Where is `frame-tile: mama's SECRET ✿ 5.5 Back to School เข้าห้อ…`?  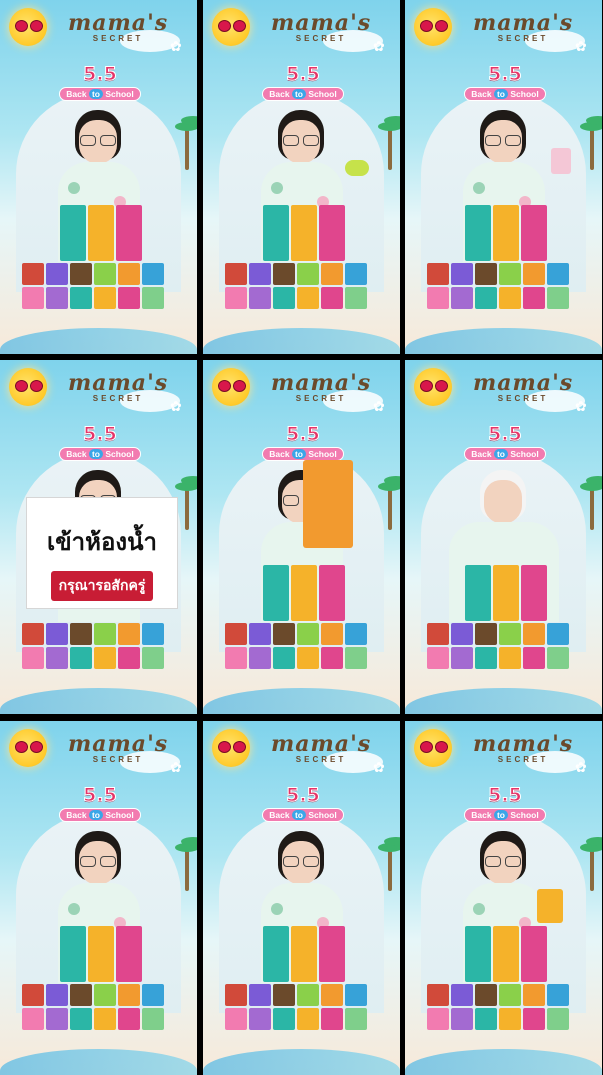 frame-tile: mama's SECRET ✿ 5.5 Back to School เข้าห้อ… is located at coordinates (98, 537).